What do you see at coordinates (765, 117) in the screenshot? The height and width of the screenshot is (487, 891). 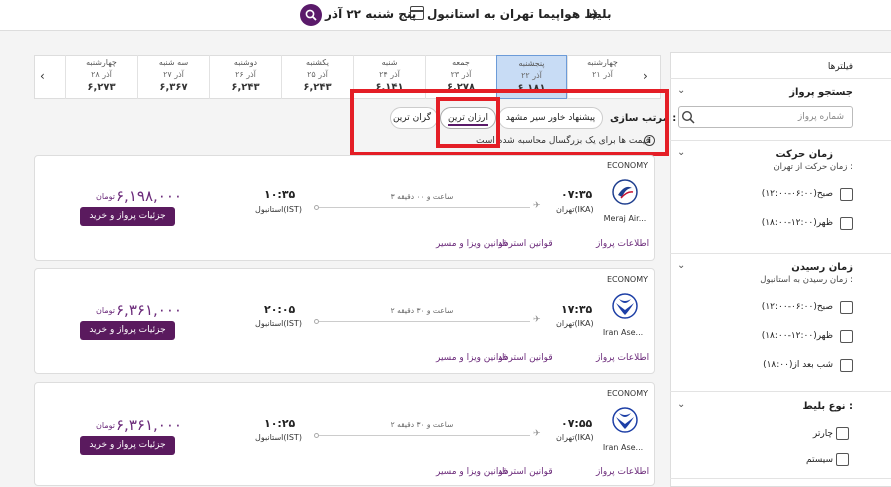 I see `flight-number-input` at bounding box center [765, 117].